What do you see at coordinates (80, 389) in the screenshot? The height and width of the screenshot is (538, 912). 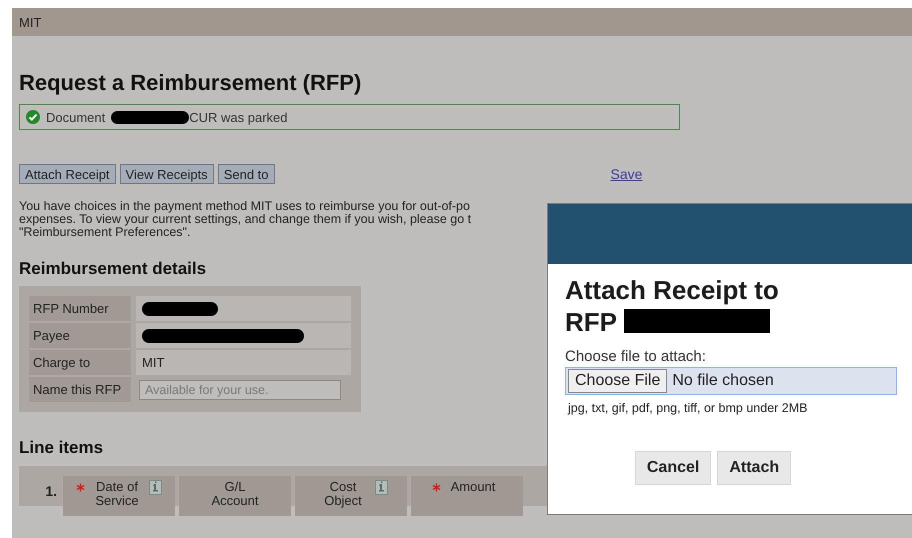 I see `field-label: Name this RFP` at bounding box center [80, 389].